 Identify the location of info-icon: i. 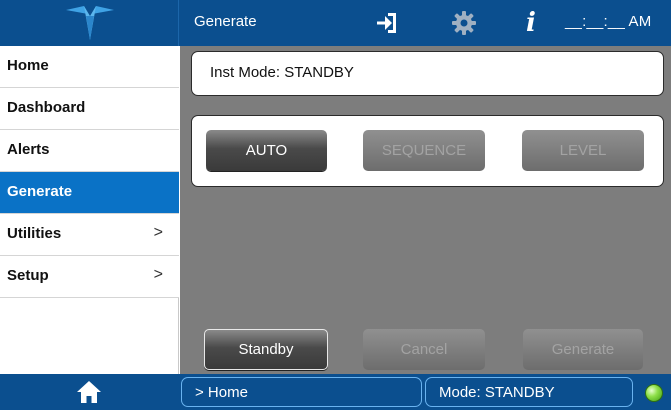
(531, 23).